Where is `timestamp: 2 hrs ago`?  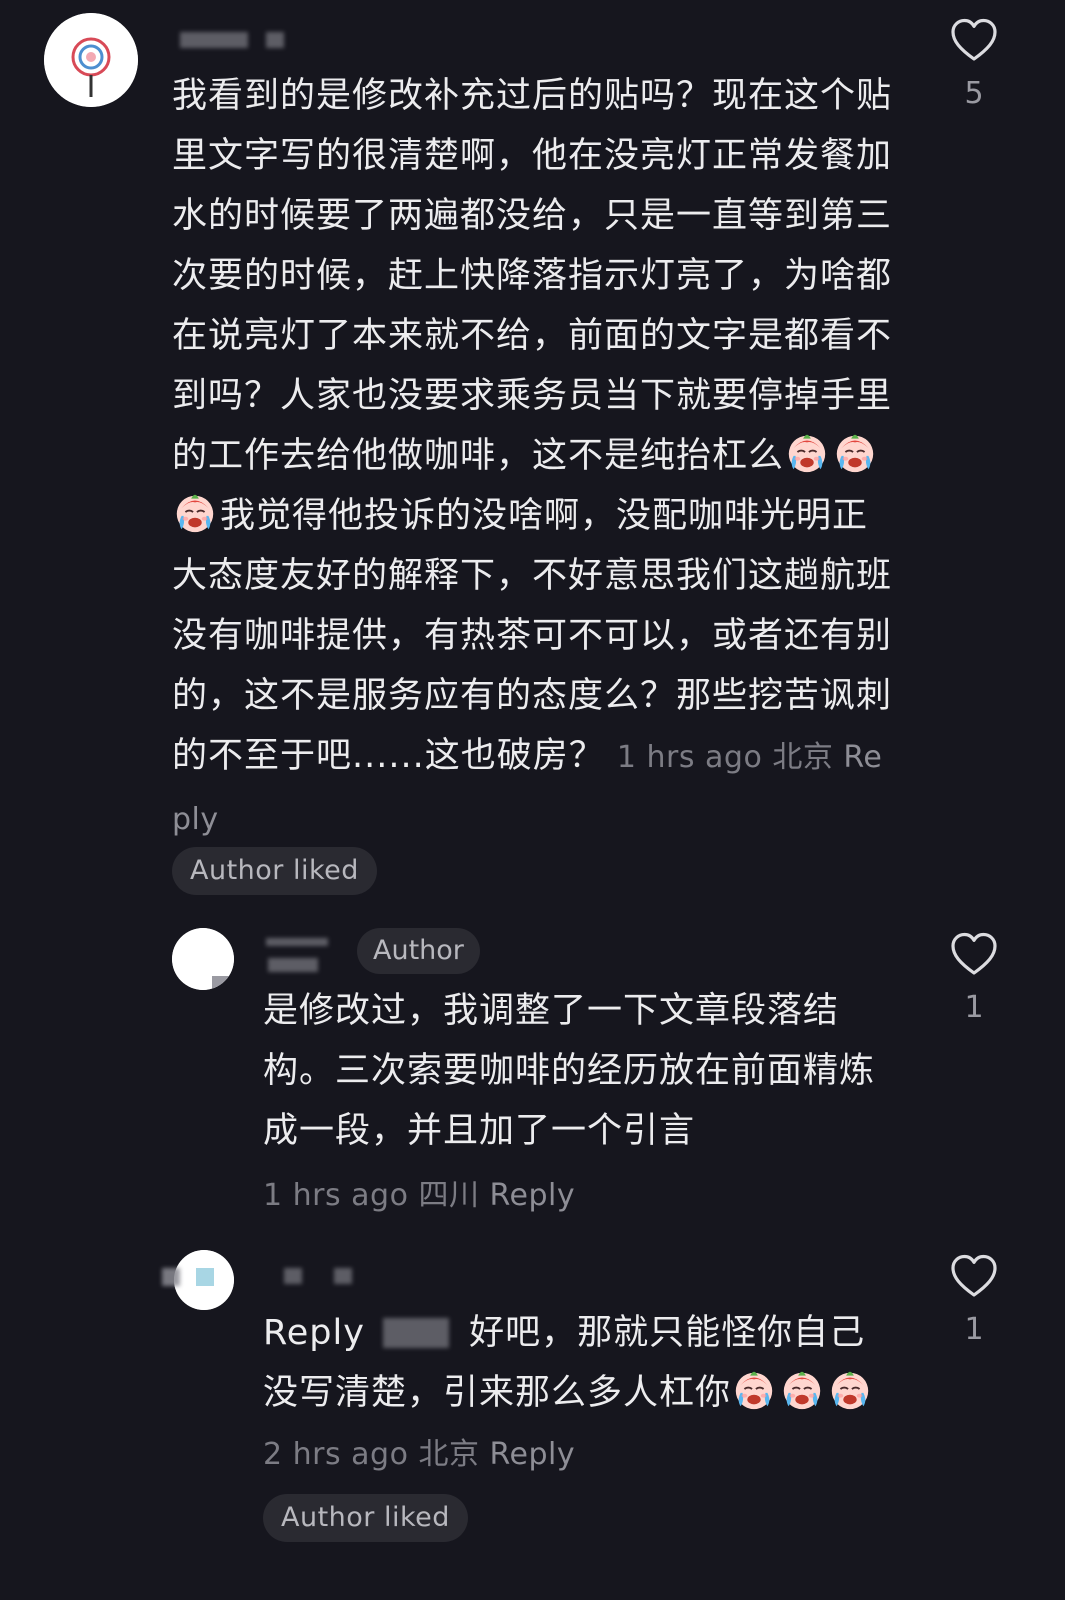 timestamp: 2 hrs ago is located at coordinates (336, 1454).